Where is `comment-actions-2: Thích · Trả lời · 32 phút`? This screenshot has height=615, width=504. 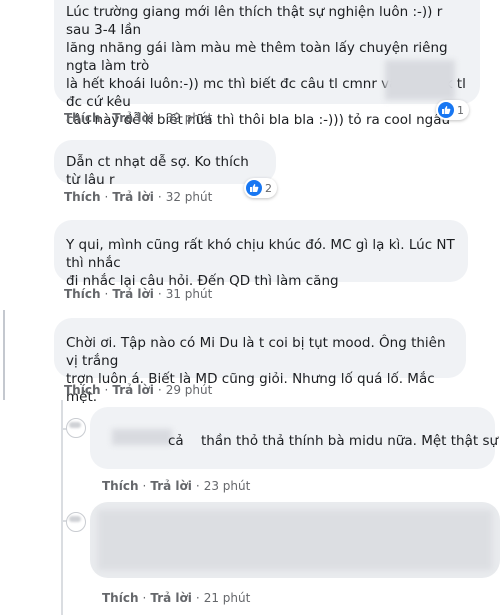 comment-actions-2: Thích · Trả lời · 32 phút is located at coordinates (138, 197).